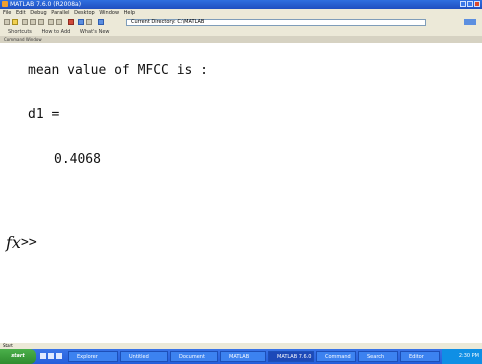  Describe the element at coordinates (21, 13) in the screenshot. I see `menu-edit: Edit` at that location.